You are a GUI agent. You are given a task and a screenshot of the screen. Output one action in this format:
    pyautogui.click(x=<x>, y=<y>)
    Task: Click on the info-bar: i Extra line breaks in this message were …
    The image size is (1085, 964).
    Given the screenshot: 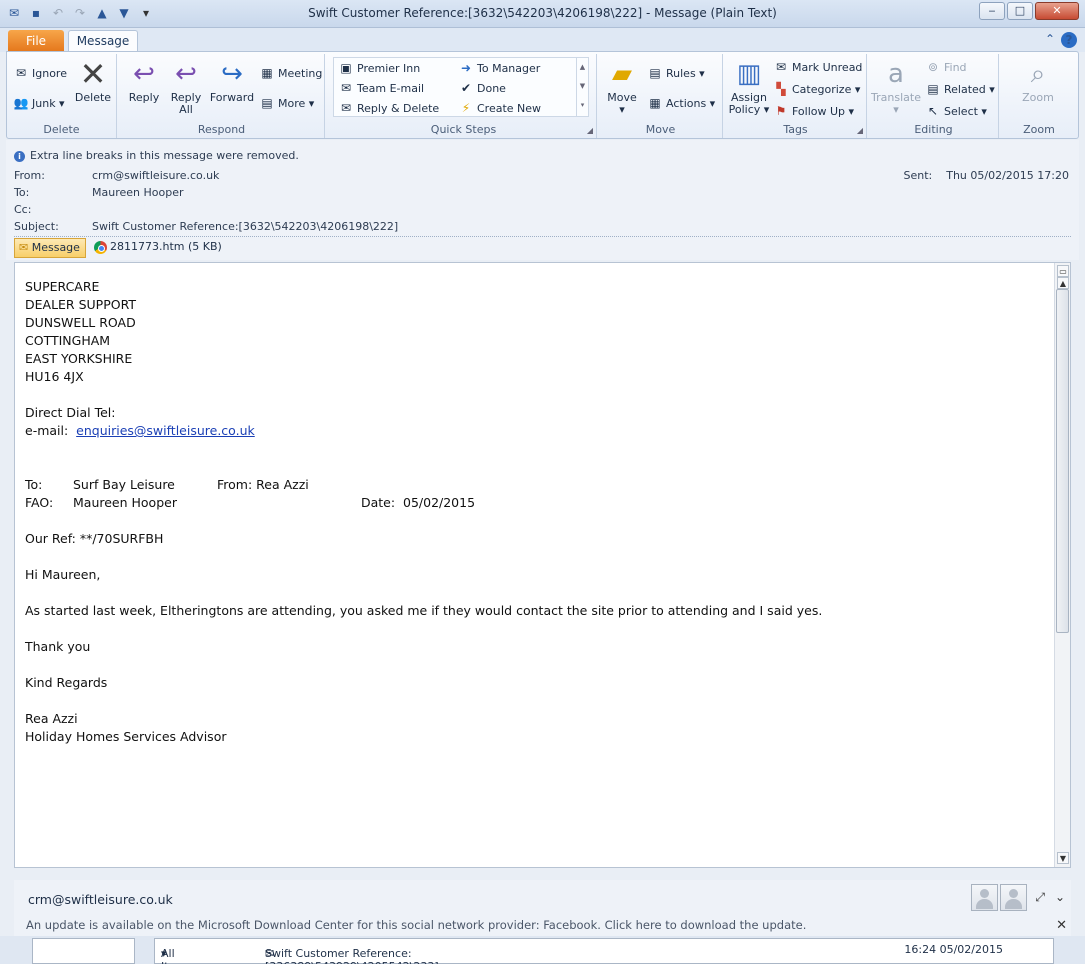 What is the action you would take?
    pyautogui.click(x=156, y=155)
    